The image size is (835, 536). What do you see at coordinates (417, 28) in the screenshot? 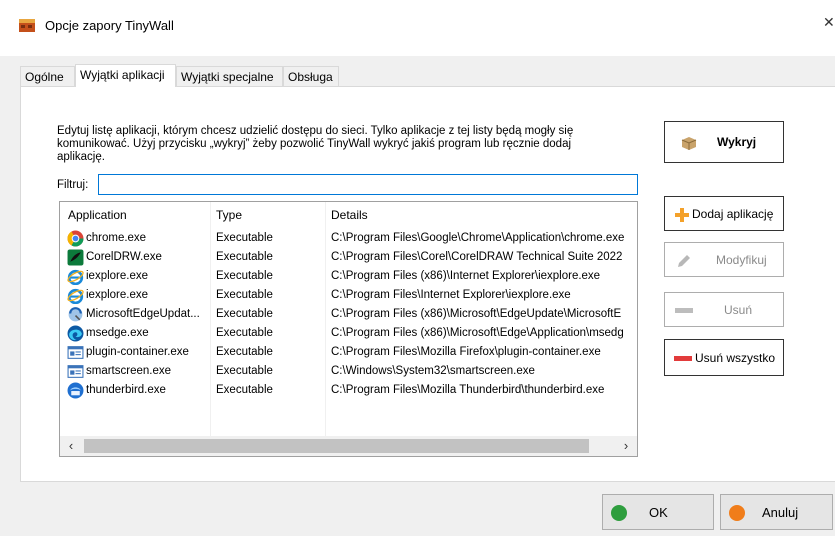
I see `title-bar: Opcje zapory TinyWall ✕` at bounding box center [417, 28].